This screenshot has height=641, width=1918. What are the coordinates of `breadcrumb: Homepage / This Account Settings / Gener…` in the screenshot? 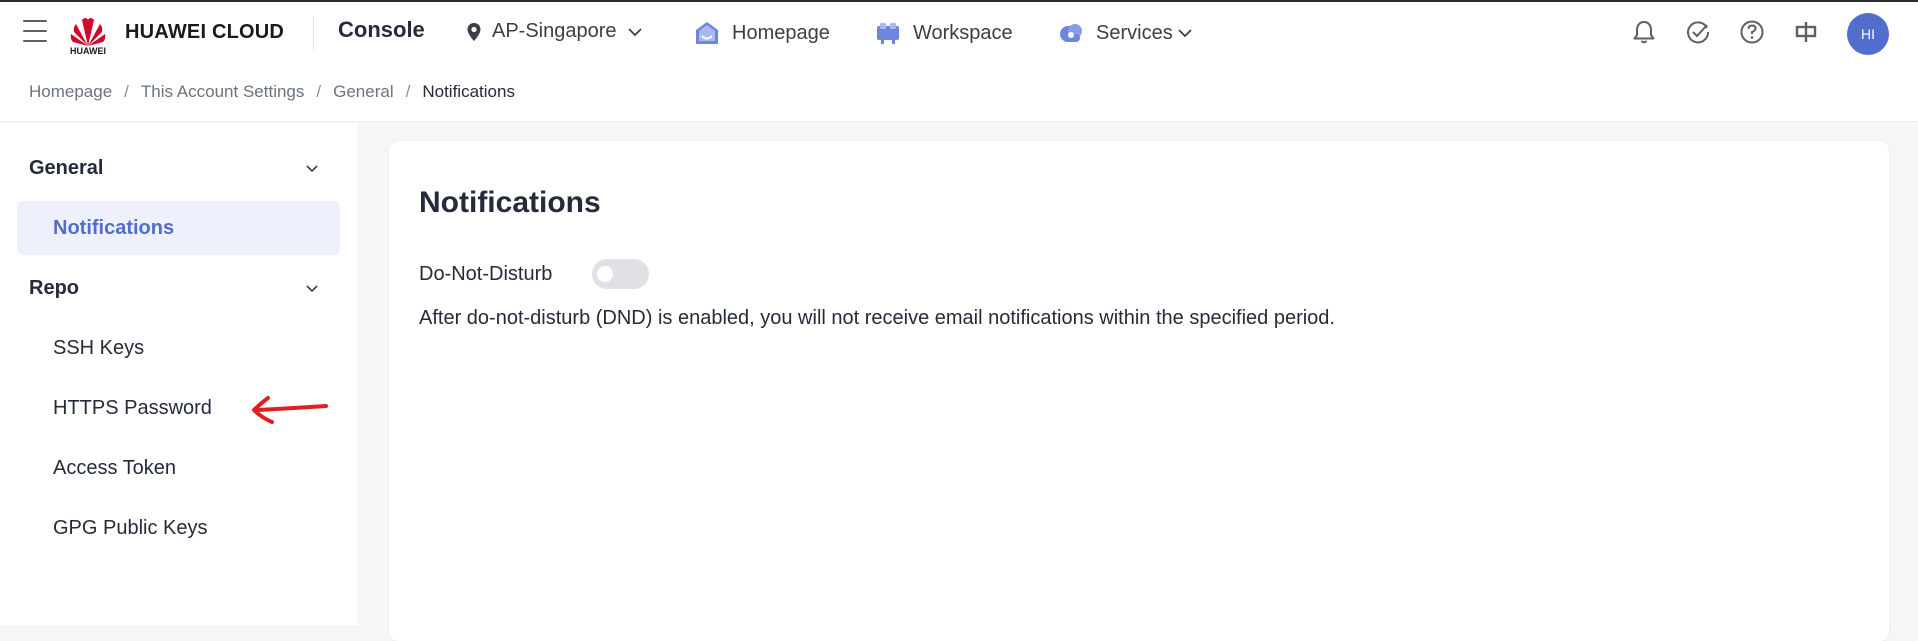 It's located at (959, 92).